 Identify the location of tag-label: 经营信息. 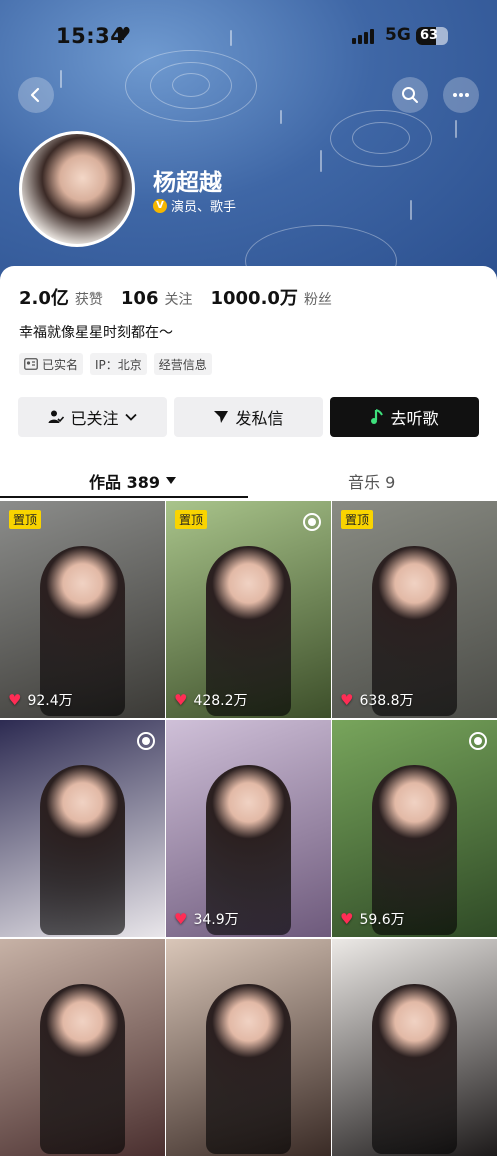
(182, 364).